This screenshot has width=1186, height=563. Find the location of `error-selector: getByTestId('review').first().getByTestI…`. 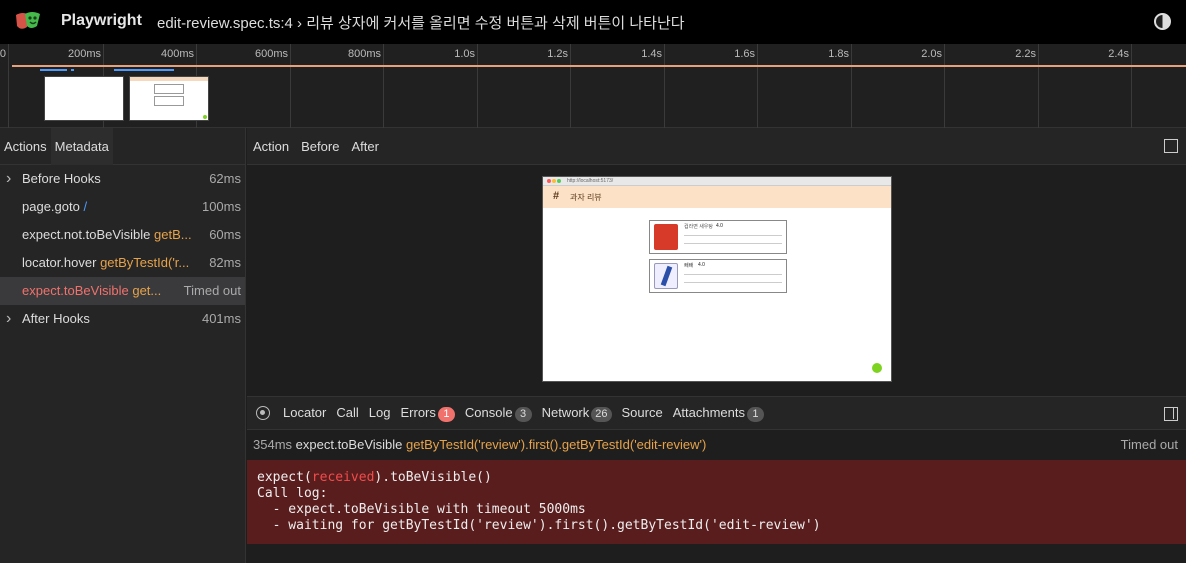

error-selector: getByTestId('review').first().getByTestI… is located at coordinates (556, 444).